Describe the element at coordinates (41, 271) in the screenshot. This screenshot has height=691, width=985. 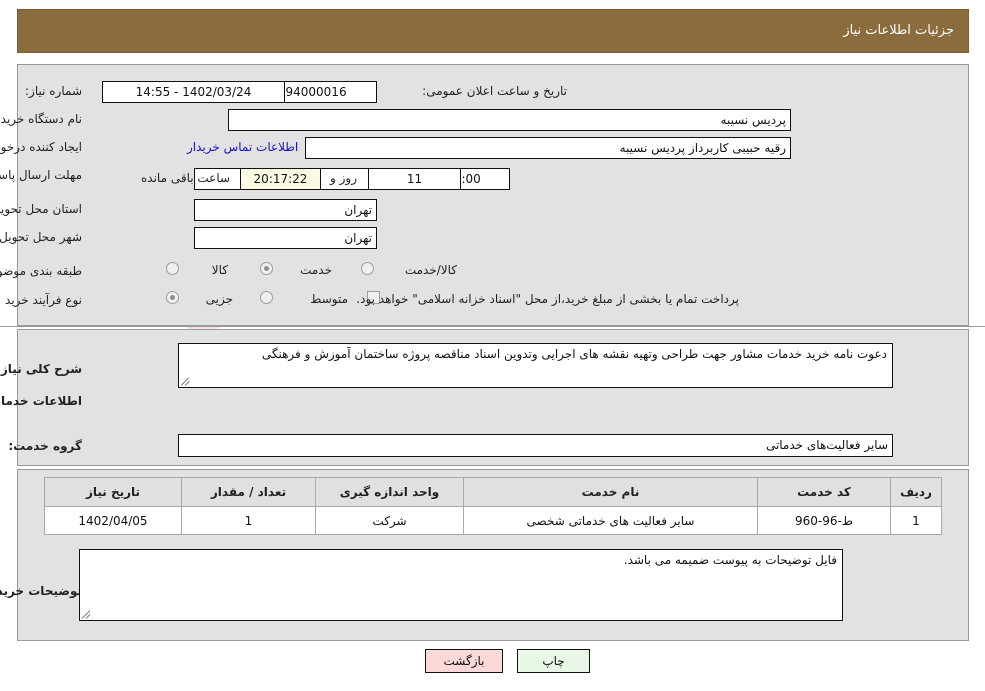
I see `classification-label: طبقه بندی موضوعی:` at that location.